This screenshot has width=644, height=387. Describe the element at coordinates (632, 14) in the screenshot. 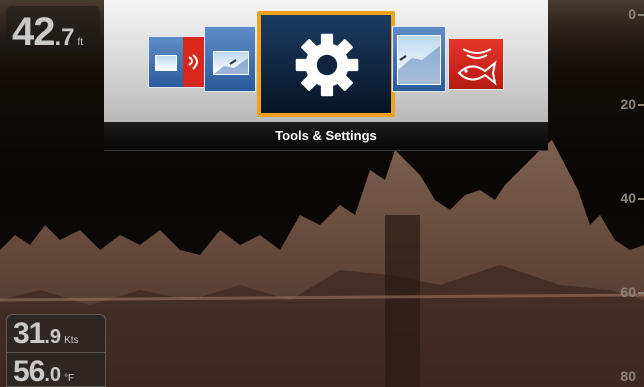

I see `depth-scale-label-0: 0` at that location.